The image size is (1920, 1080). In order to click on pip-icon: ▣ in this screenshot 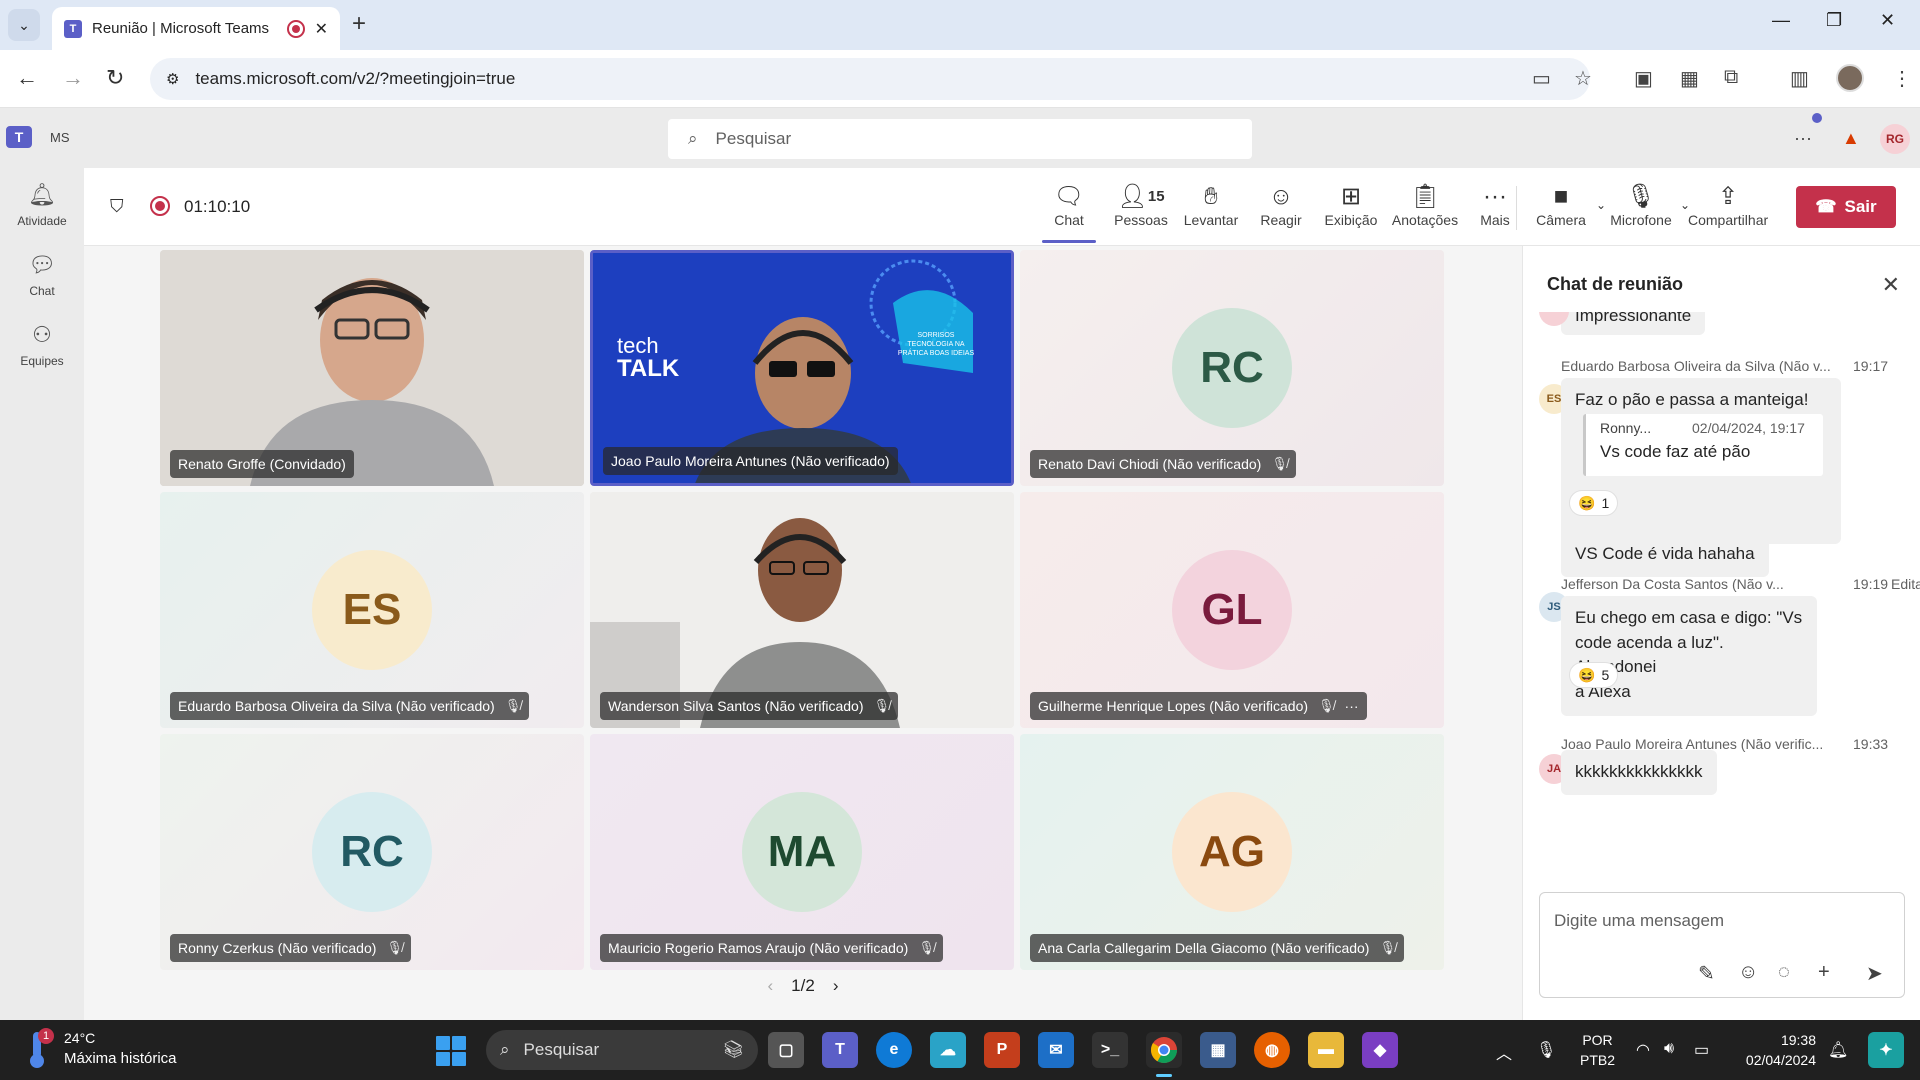, I will do `click(1643, 78)`.